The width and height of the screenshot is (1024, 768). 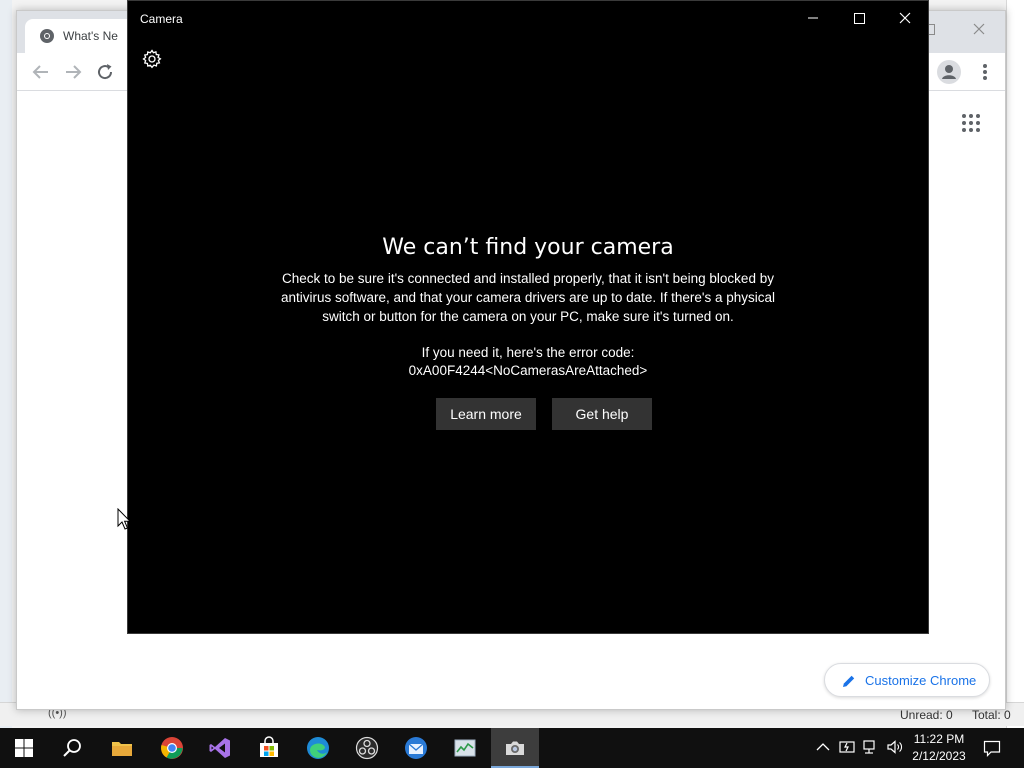 I want to click on chrome-close-icon, so click(x=979, y=29).